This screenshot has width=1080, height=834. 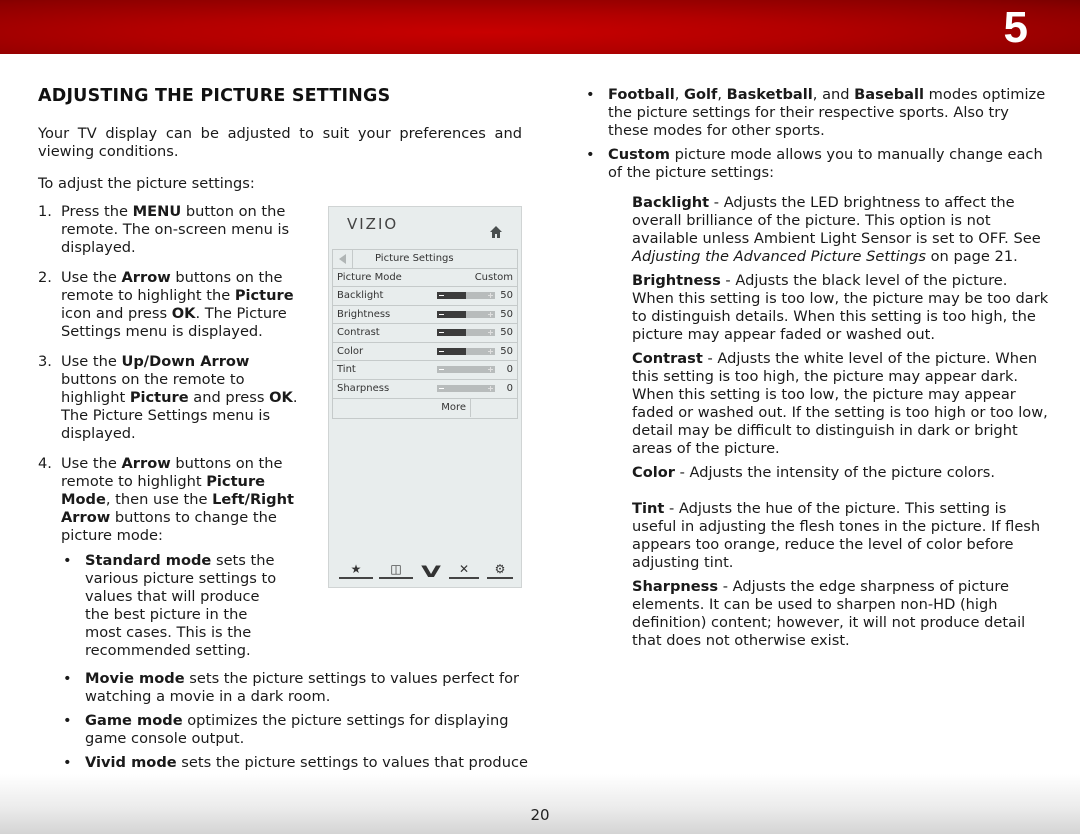 I want to click on bold-term: Standard mode, so click(x=148, y=560).